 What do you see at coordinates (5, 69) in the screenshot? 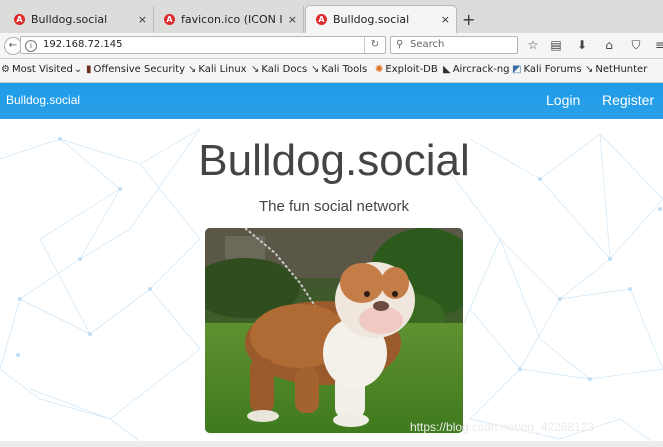
I see `gear-icon: ⚙` at bounding box center [5, 69].